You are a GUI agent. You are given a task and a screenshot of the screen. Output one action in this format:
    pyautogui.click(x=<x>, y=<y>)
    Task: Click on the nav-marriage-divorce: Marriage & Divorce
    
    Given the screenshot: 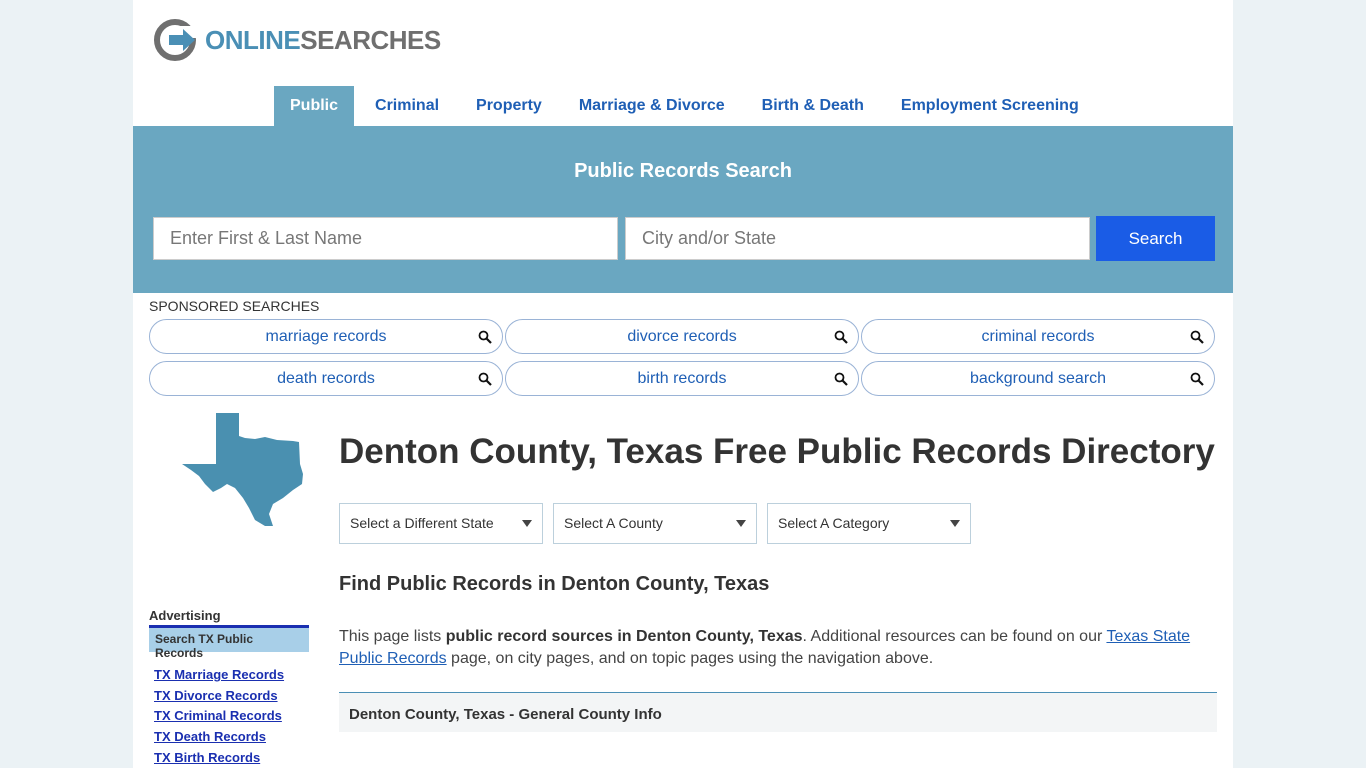 What is the action you would take?
    pyautogui.click(x=652, y=106)
    